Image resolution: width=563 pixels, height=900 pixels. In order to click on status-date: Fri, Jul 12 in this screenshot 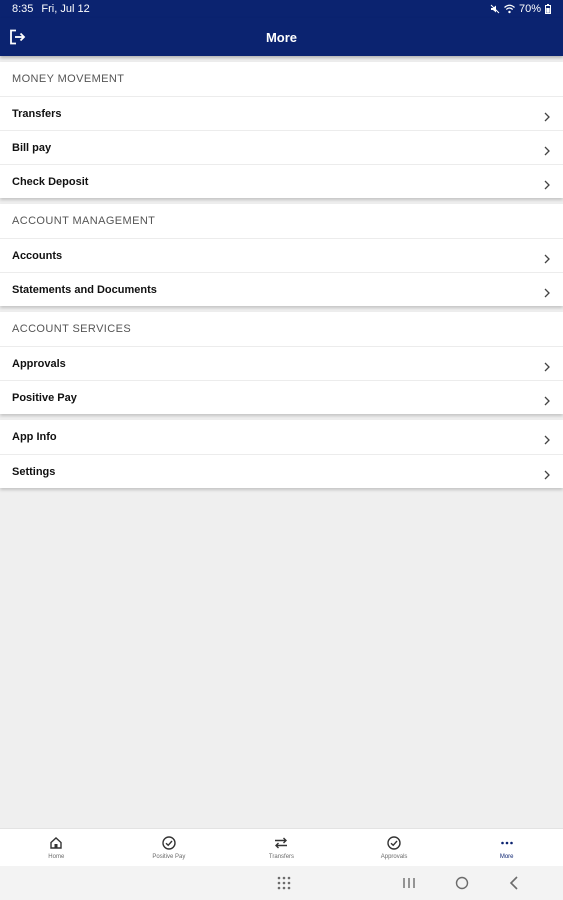, I will do `click(65, 9)`.